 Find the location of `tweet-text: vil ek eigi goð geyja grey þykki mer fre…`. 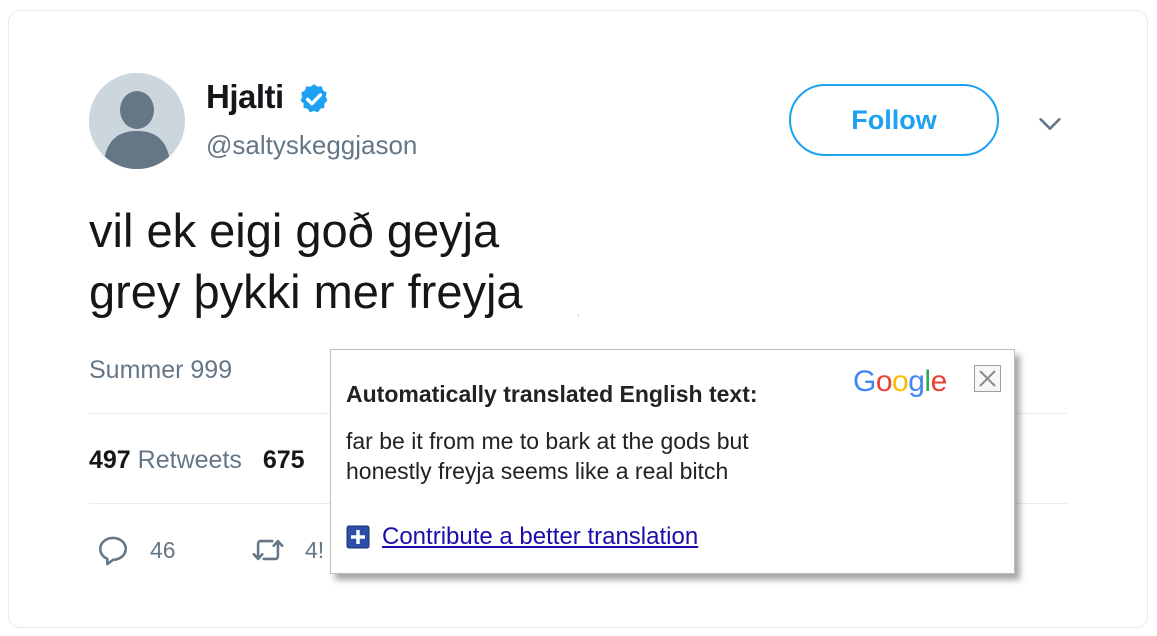

tweet-text: vil ek eigi goð geyja grey þykki mer fre… is located at coordinates (439, 261).